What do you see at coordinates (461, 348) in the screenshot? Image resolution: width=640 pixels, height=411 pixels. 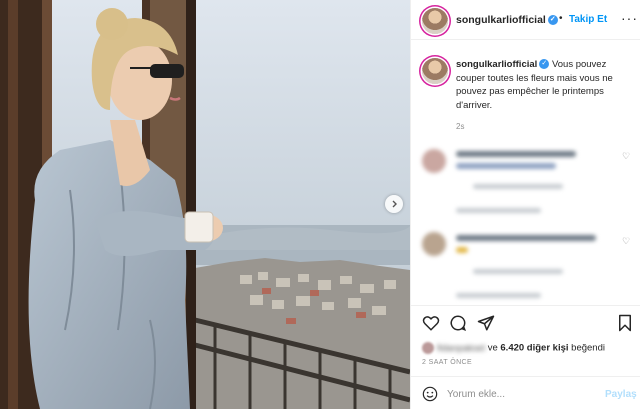 I see `liker-name-blurred: fidanpaksel` at bounding box center [461, 348].